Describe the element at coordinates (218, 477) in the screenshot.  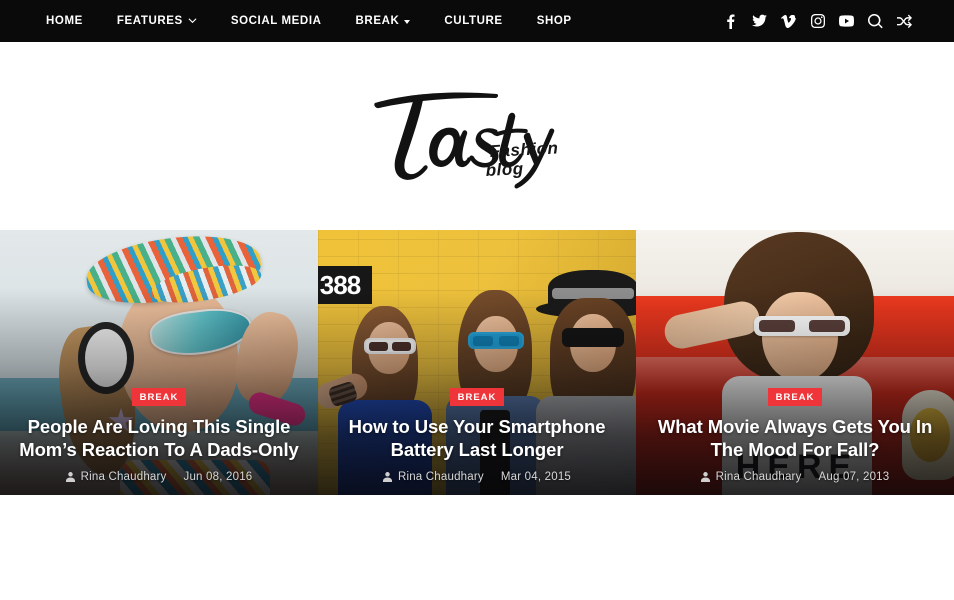
I see `post-date: Jun 08, 2016` at that location.